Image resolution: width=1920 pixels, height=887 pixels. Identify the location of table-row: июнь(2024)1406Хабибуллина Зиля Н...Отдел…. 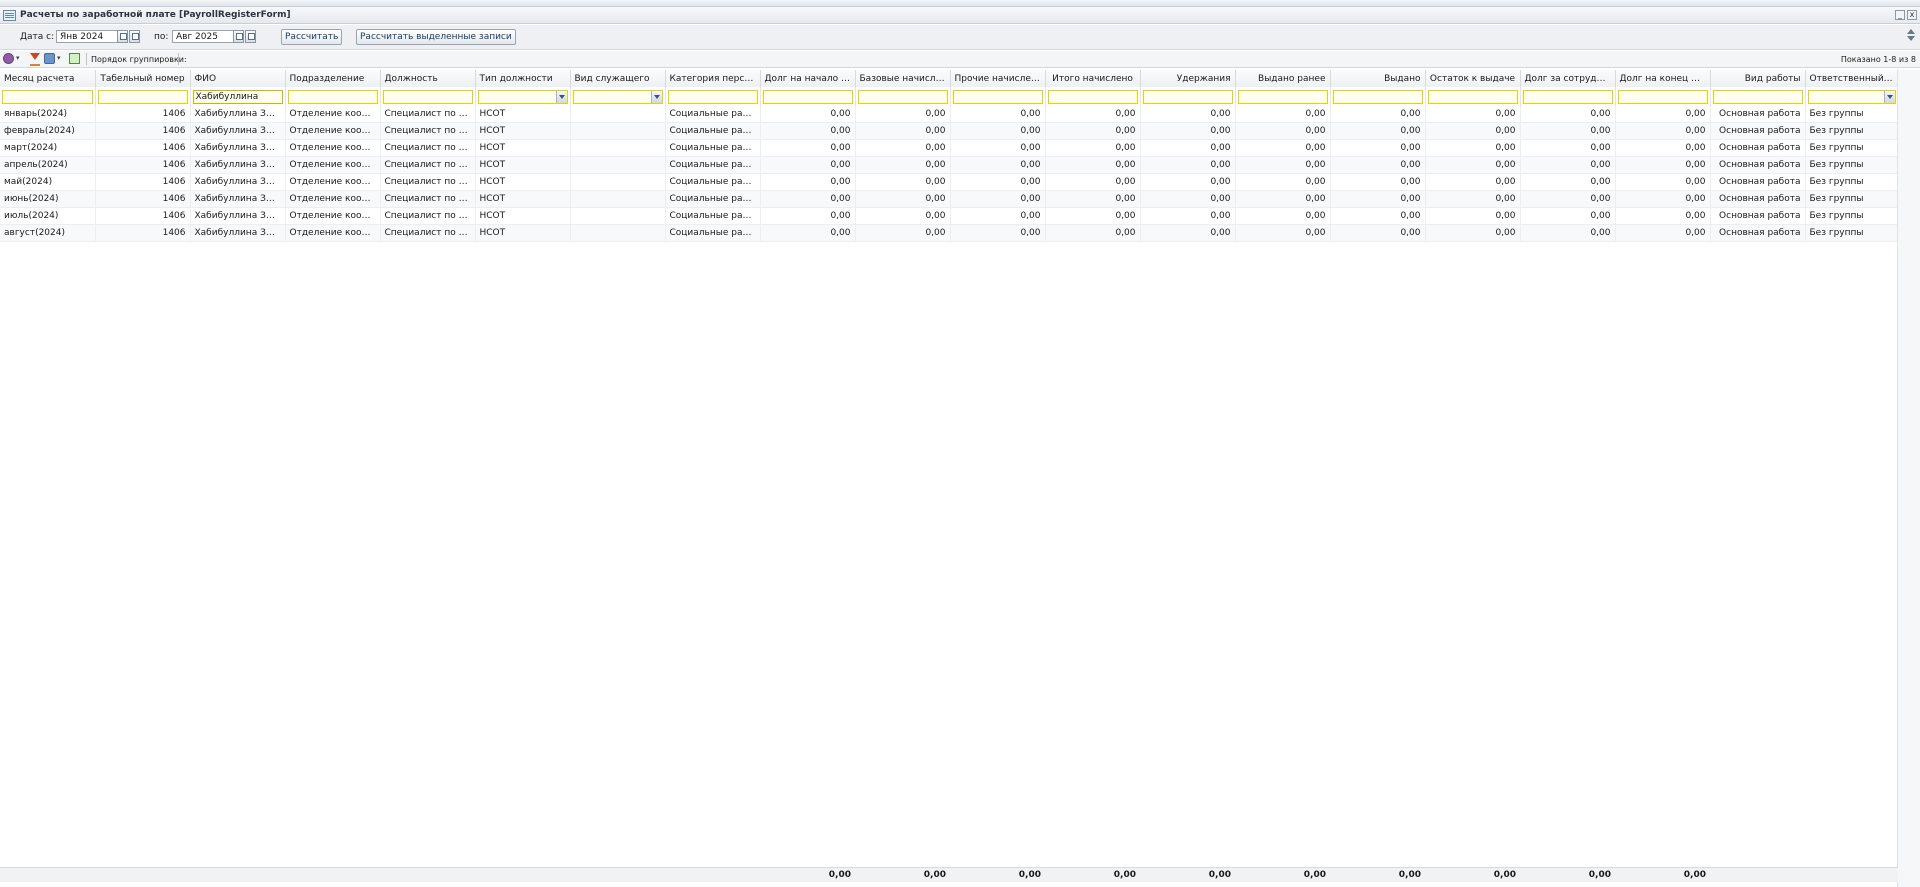
(949, 199).